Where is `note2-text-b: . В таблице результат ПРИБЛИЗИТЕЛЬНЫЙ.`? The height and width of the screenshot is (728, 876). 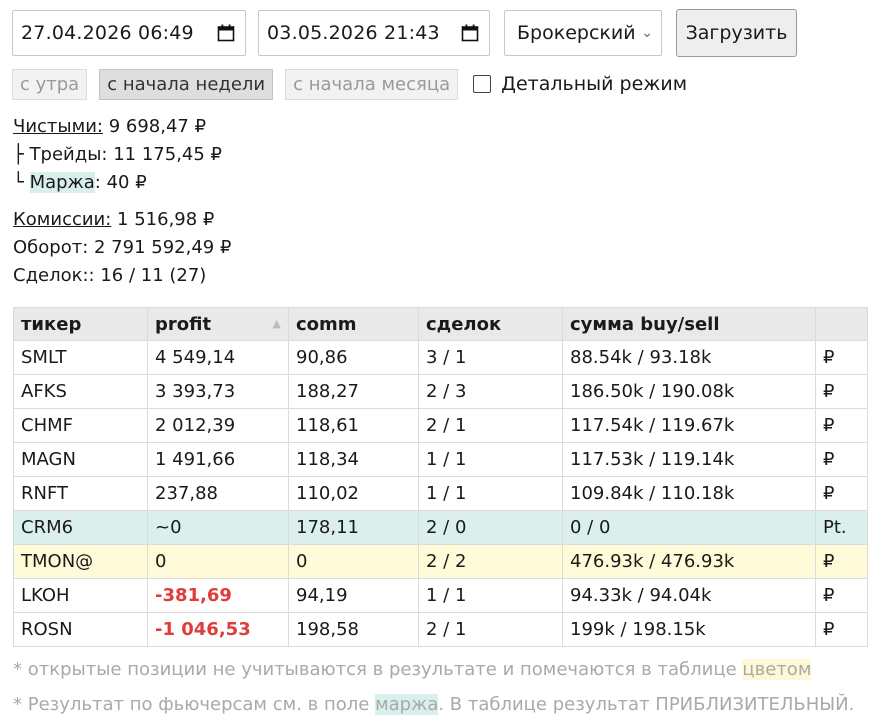 note2-text-b: . В таблице результат ПРИБЛИЗИТЕЛЬНЫЙ. is located at coordinates (646, 704).